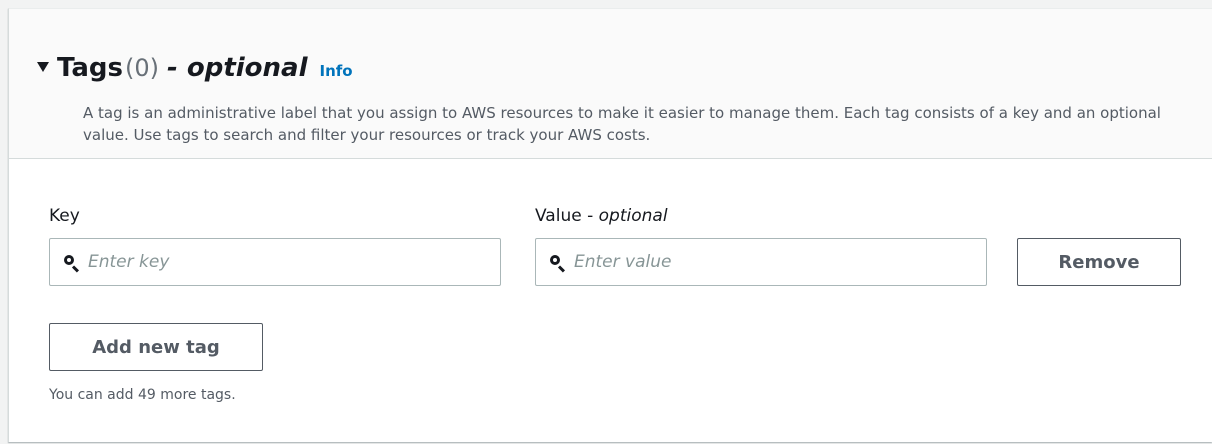  Describe the element at coordinates (90, 68) in the screenshot. I see `tags-title: Tags` at that location.